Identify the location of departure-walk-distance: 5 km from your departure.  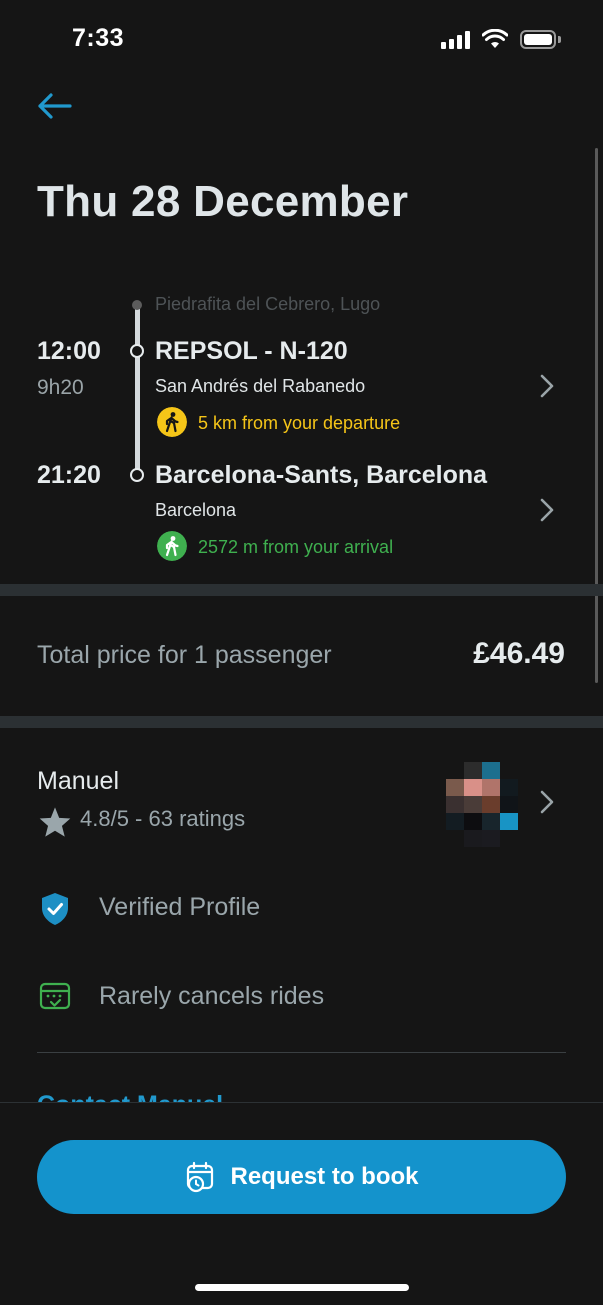
(299, 423).